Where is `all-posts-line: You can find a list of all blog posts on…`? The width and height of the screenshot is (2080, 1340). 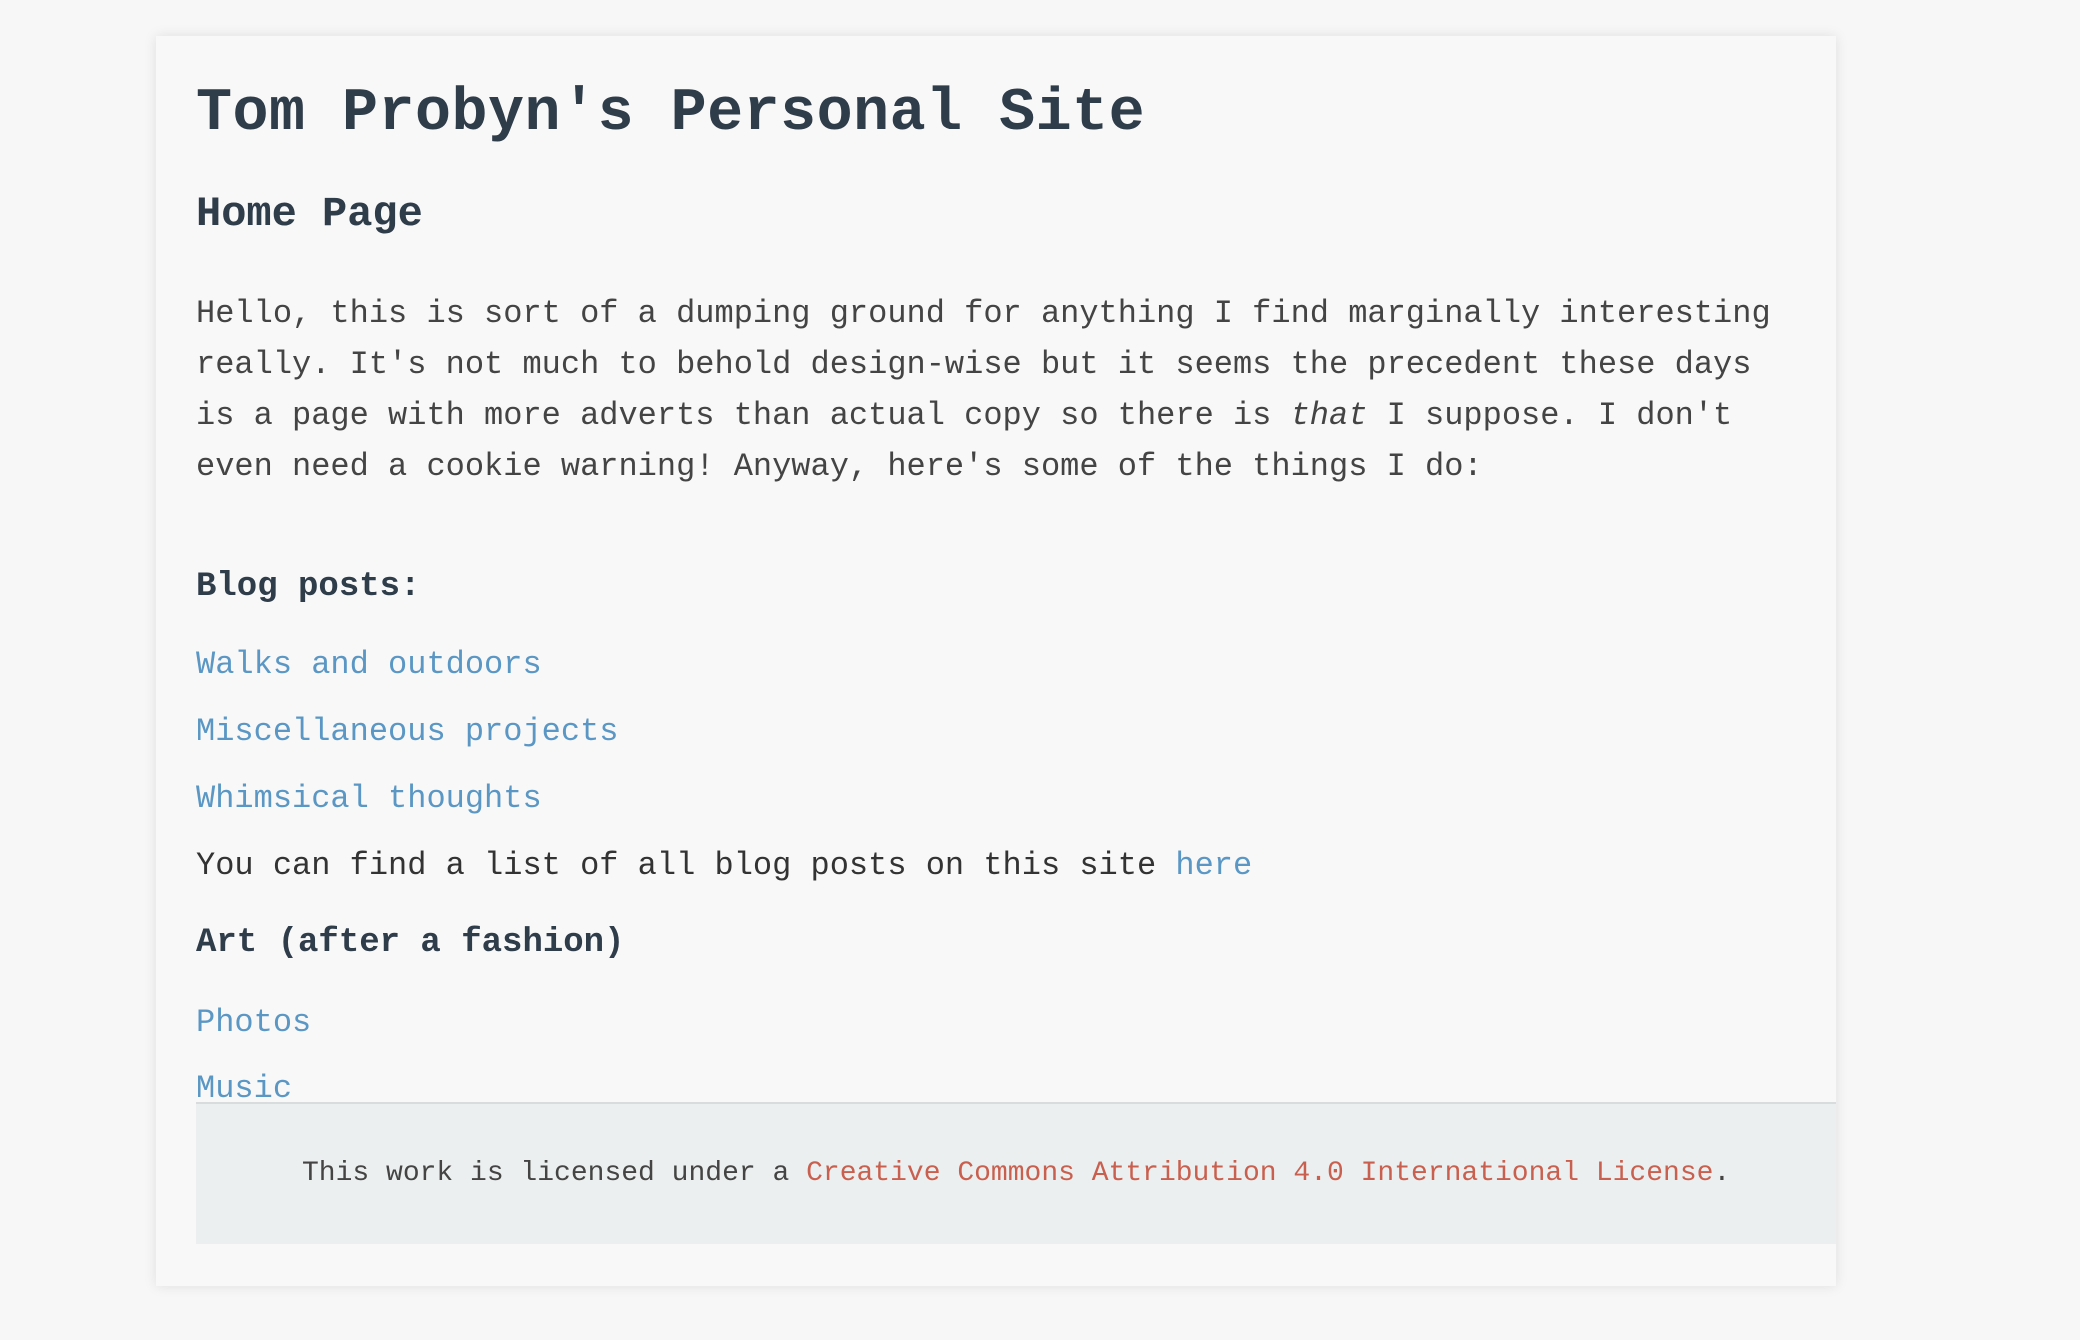 all-posts-line: You can find a list of all blog posts on… is located at coordinates (724, 865).